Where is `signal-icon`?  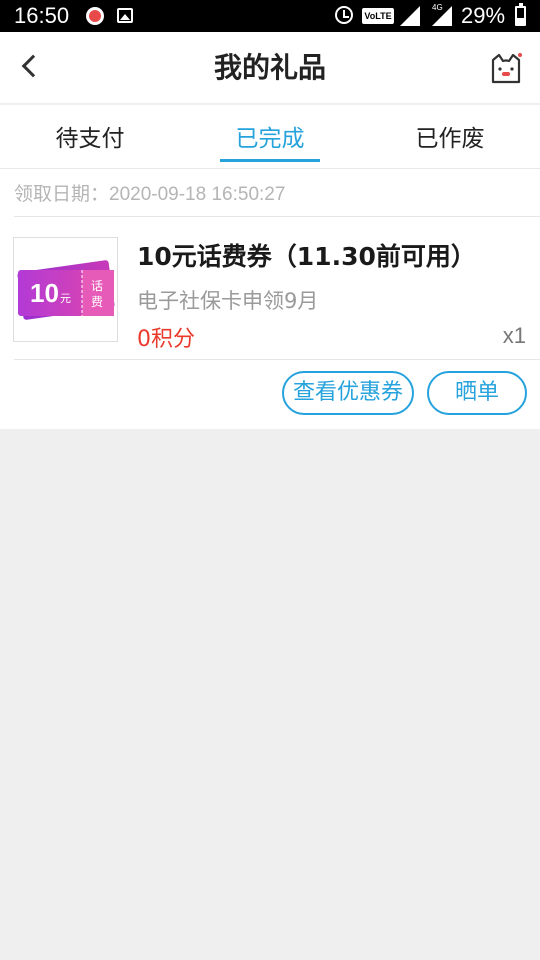
signal-icon is located at coordinates (410, 16).